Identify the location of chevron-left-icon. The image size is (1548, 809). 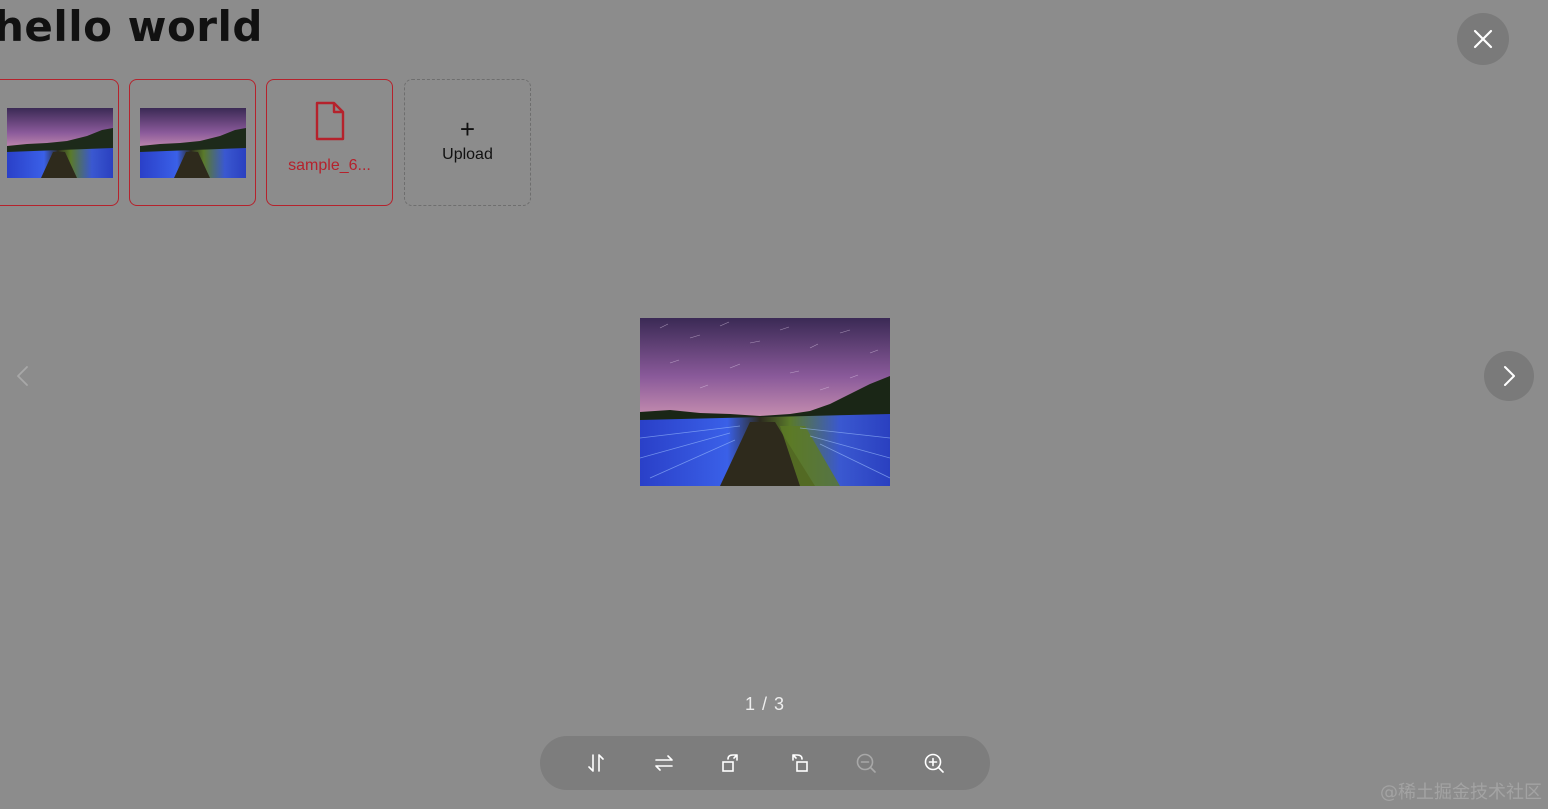
(22, 376).